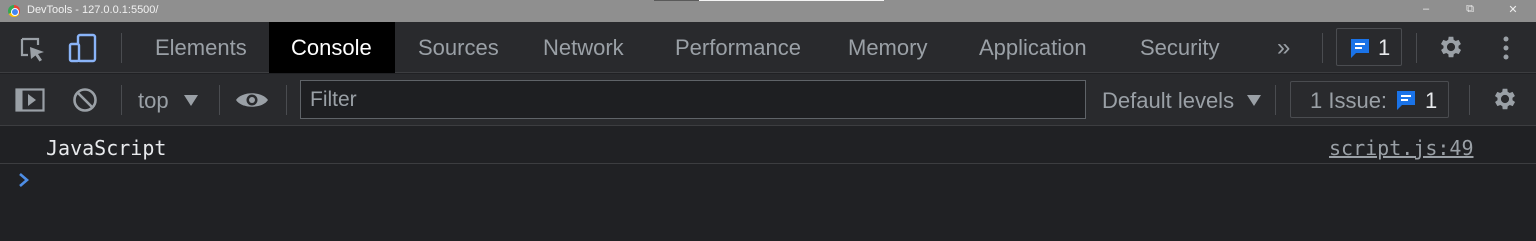  Describe the element at coordinates (1401, 148) in the screenshot. I see `console-message-source-link: script.js:49` at that location.